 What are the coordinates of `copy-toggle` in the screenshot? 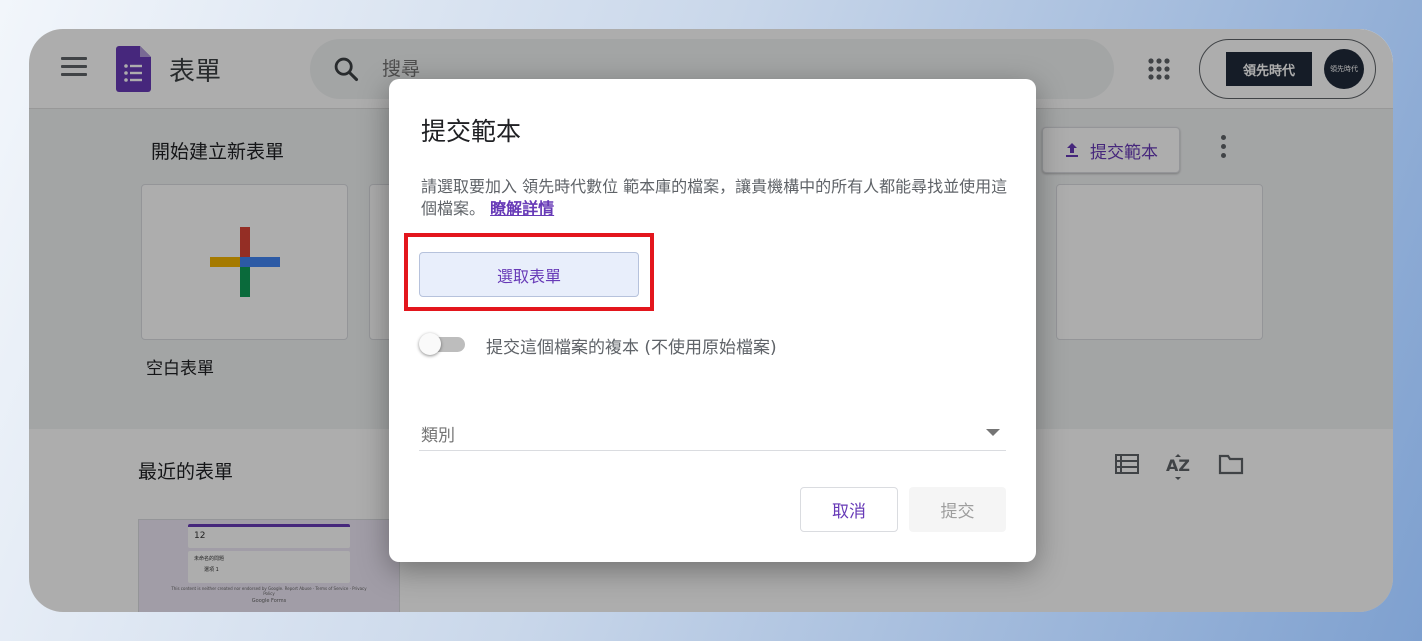 It's located at (442, 344).